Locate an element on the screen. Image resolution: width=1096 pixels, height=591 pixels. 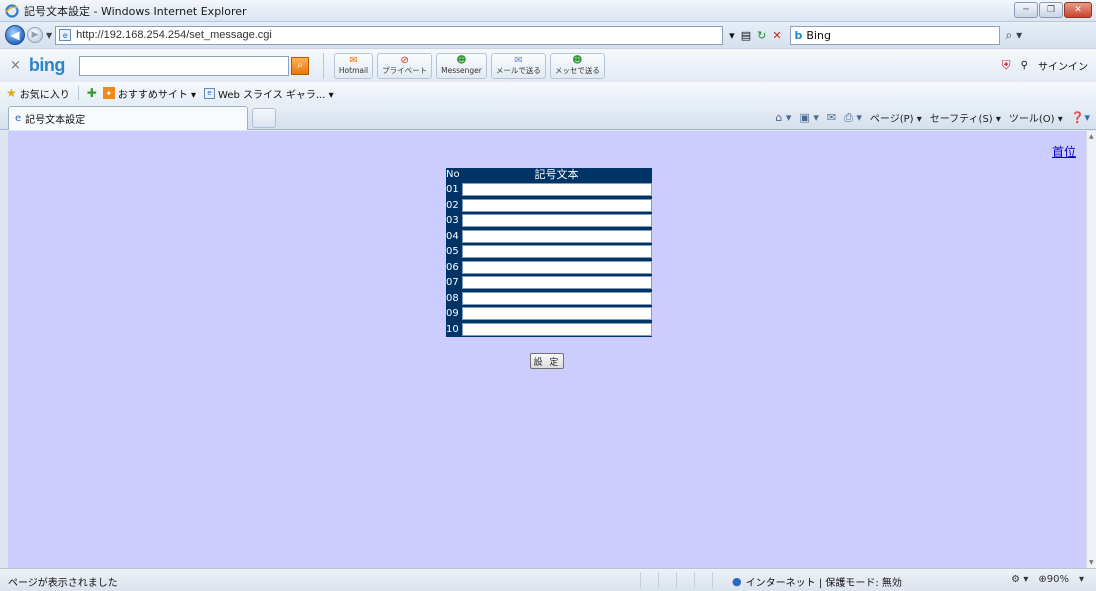
new-tab-button is located at coordinates (264, 118).